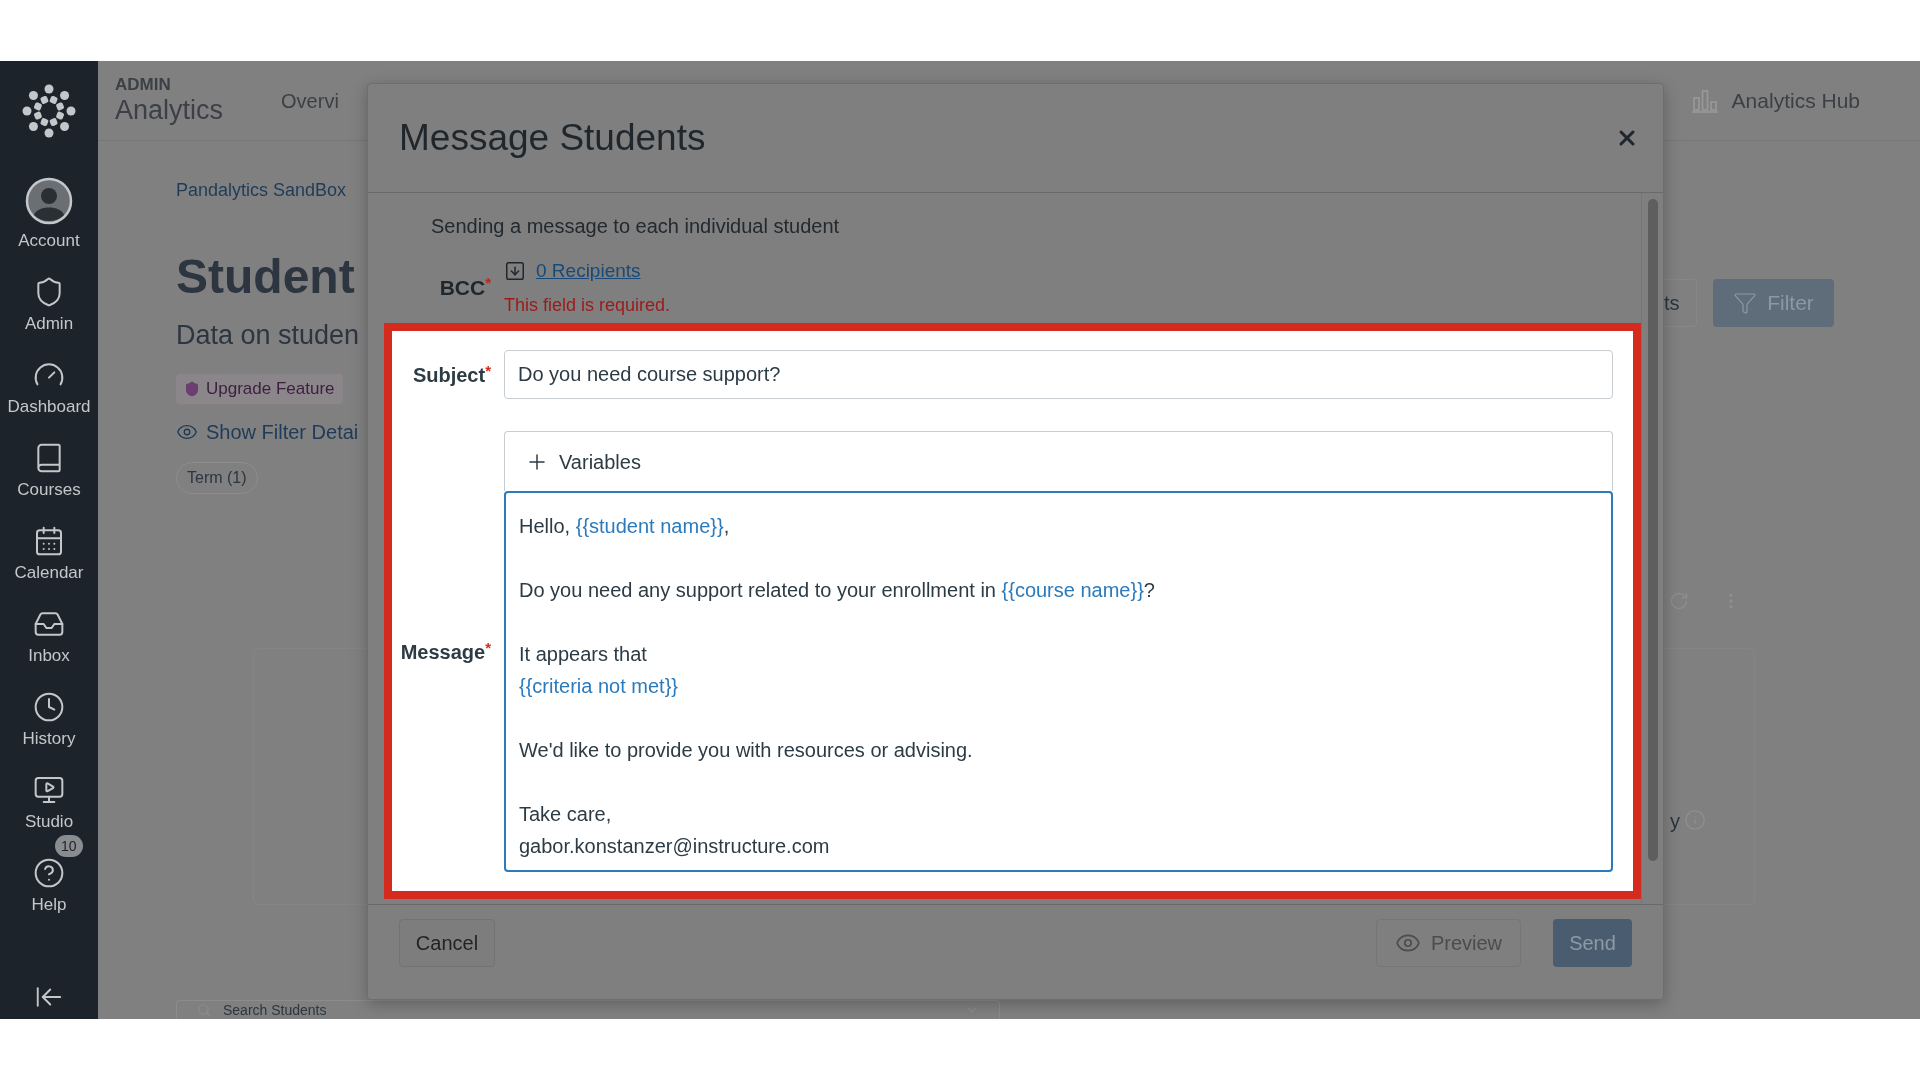  What do you see at coordinates (49, 324) in the screenshot?
I see `sidebar-nav-link: Admin` at bounding box center [49, 324].